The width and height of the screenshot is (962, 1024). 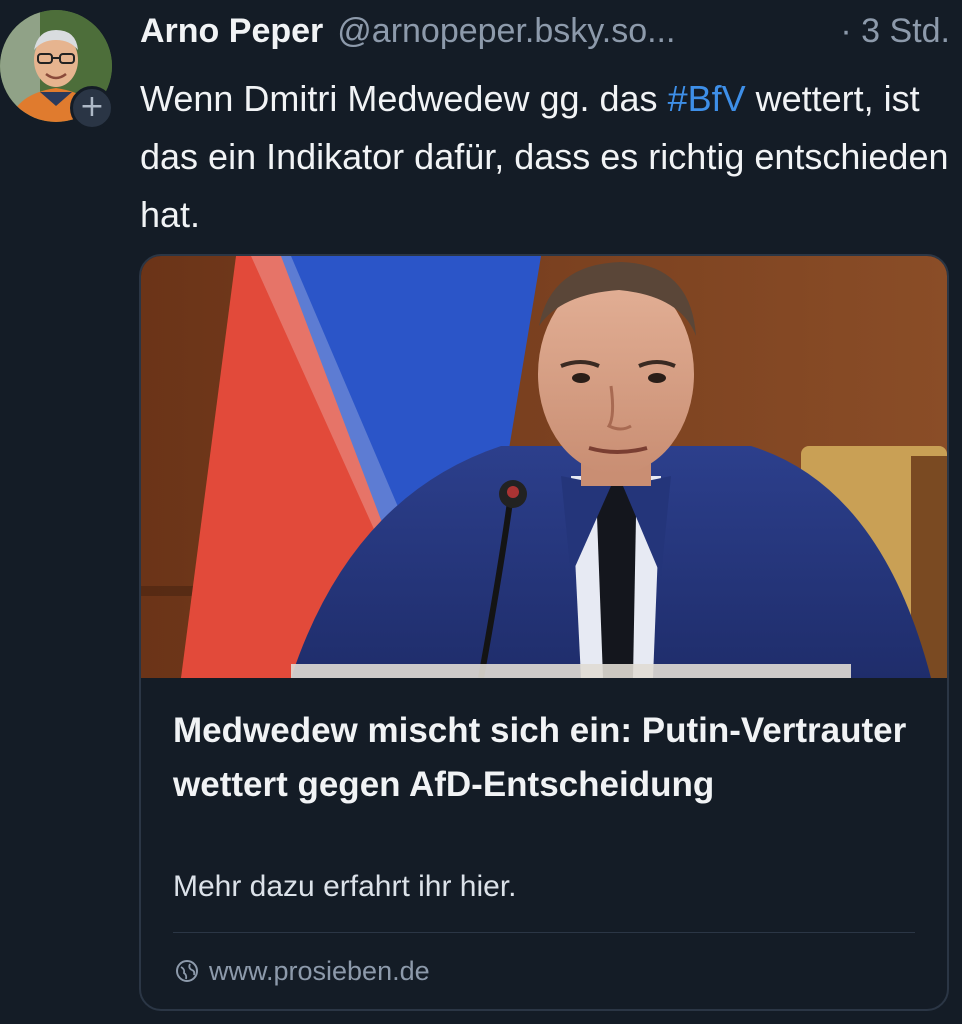 What do you see at coordinates (345, 886) in the screenshot?
I see `link-card-description: Mehr dazu erfahrt ihr hier.` at bounding box center [345, 886].